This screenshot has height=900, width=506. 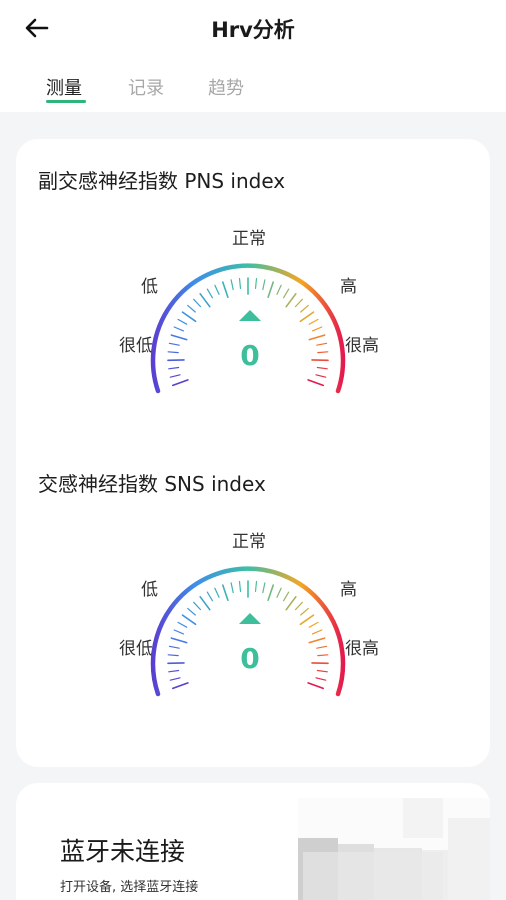 What do you see at coordinates (394, 849) in the screenshot?
I see `device-image-placeholder` at bounding box center [394, 849].